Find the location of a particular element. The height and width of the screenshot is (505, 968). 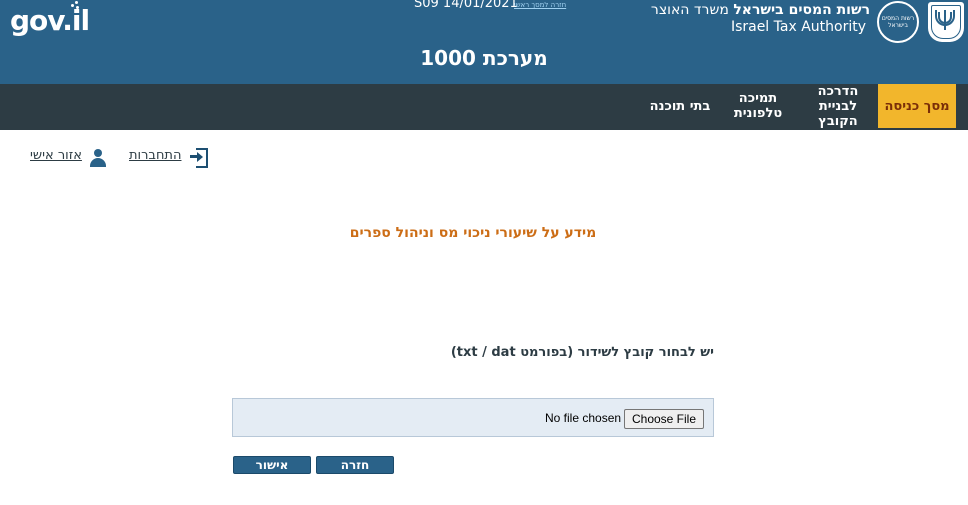

page-title: מערכת 1000 is located at coordinates (484, 58).